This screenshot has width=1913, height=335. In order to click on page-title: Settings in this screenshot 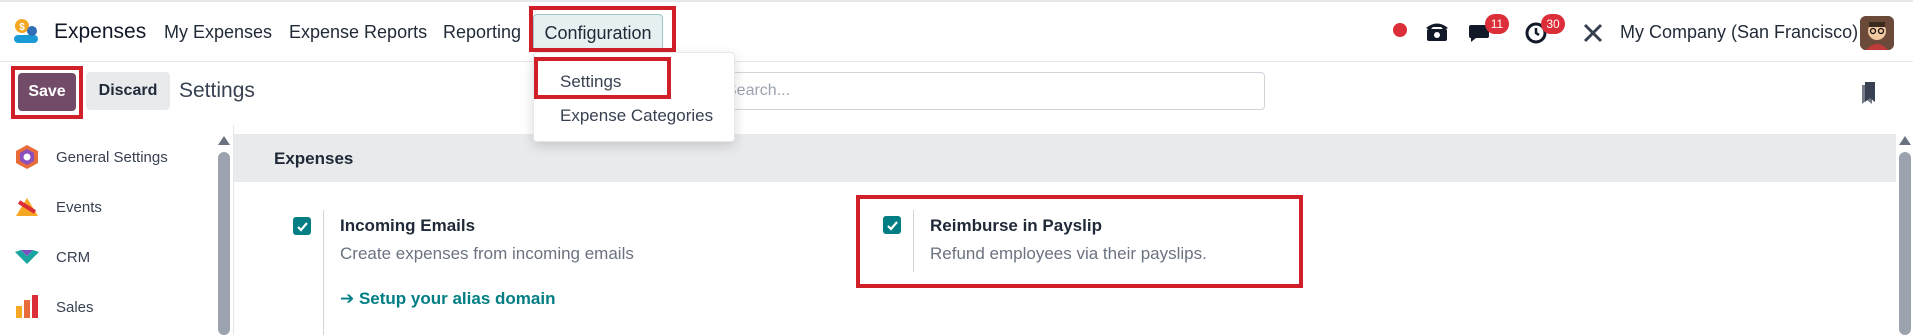, I will do `click(217, 90)`.